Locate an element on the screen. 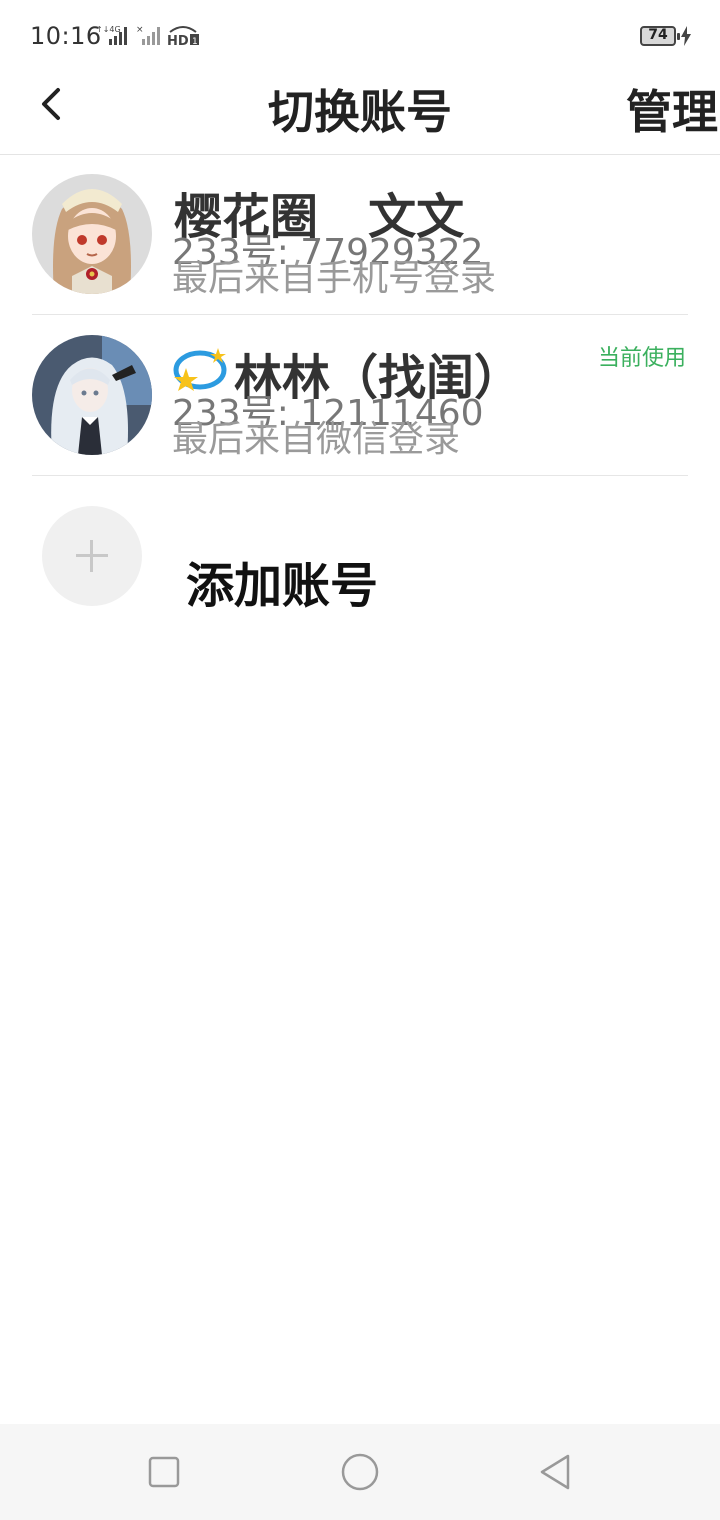 Image resolution: width=720 pixels, height=1520 pixels. recent-apps-icon is located at coordinates (164, 1472).